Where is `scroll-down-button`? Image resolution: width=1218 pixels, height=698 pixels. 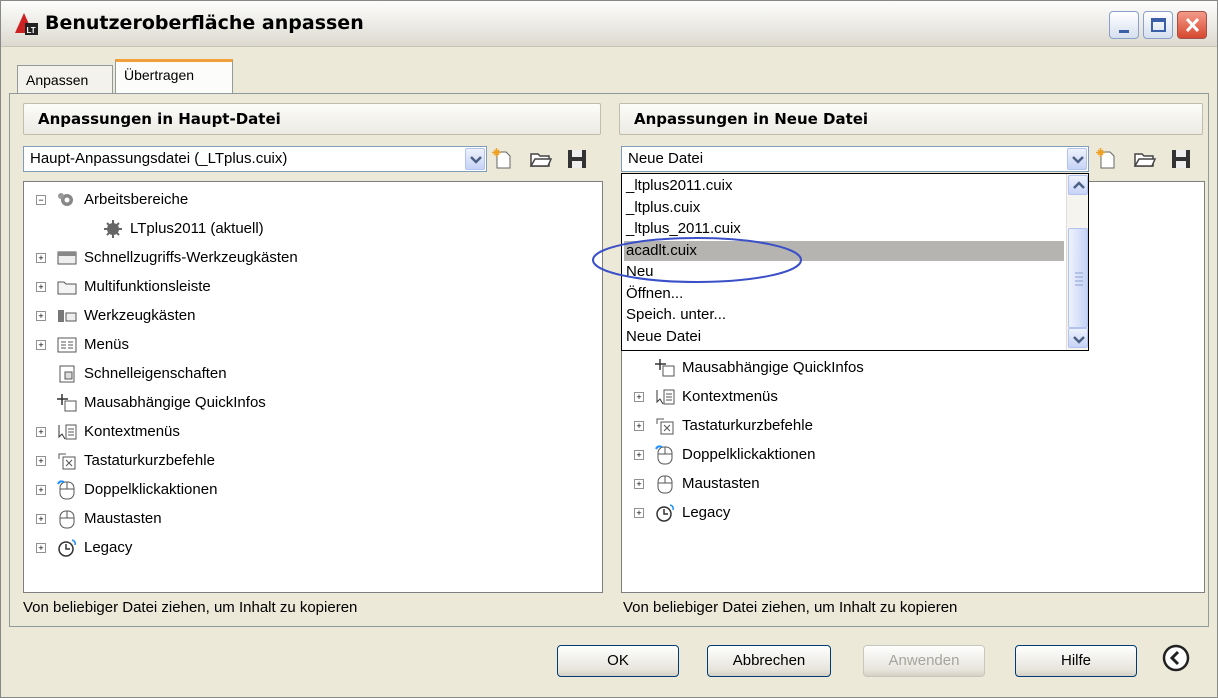
scroll-down-button is located at coordinates (1078, 338).